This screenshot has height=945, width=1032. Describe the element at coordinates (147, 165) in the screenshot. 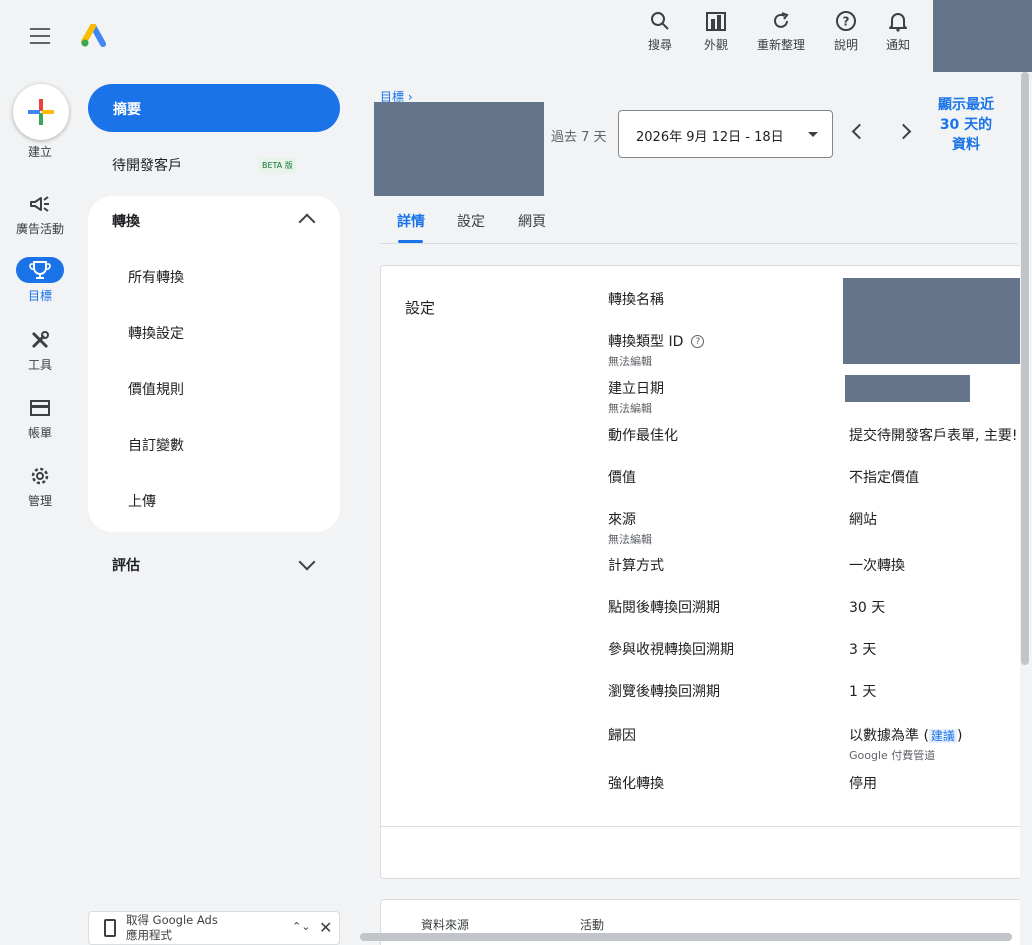

I see `nav-leads: 待開發客戶` at that location.